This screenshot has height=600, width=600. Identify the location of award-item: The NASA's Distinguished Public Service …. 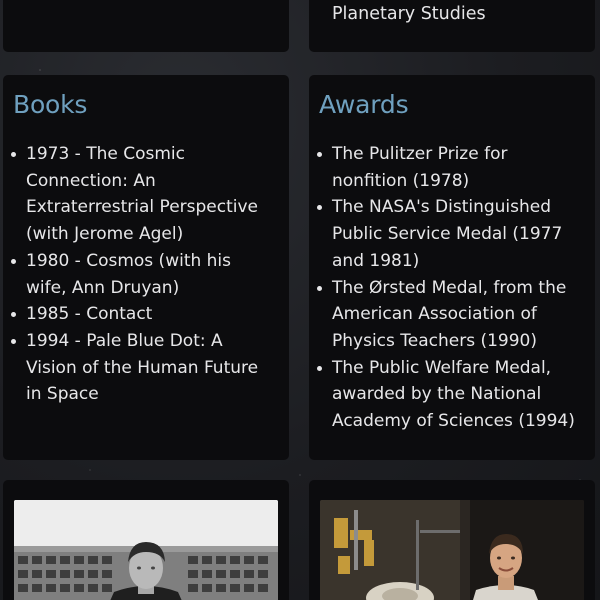
(449, 234).